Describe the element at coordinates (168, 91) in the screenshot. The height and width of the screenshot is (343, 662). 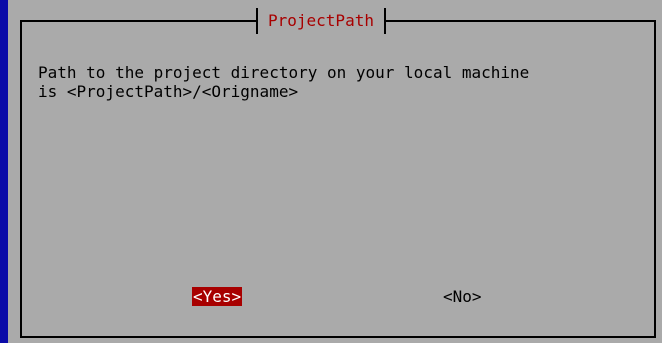
I see `dialog-message-line-2: is <ProjectPath>/<Origname>` at that location.